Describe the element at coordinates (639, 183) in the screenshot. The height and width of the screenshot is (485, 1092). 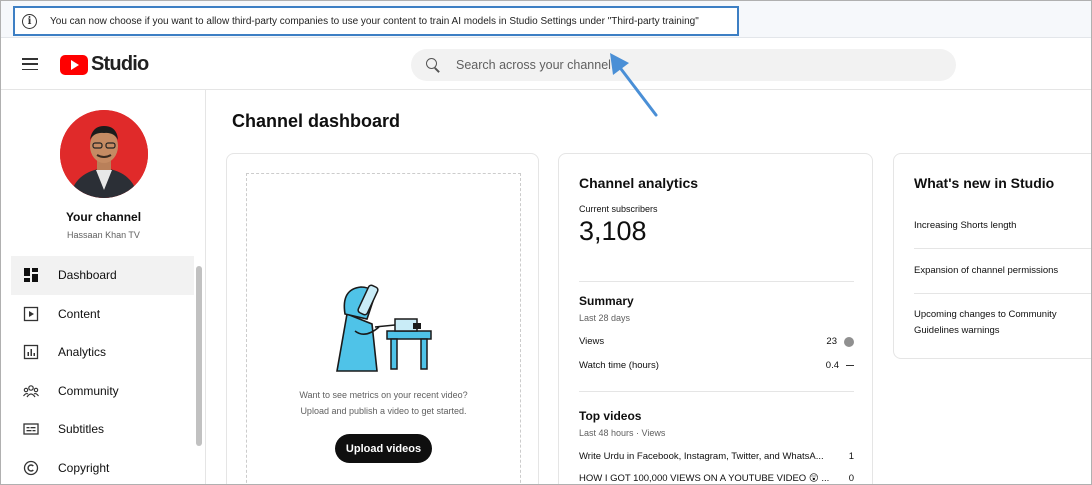
I see `analytics-title: Channel analytics` at that location.